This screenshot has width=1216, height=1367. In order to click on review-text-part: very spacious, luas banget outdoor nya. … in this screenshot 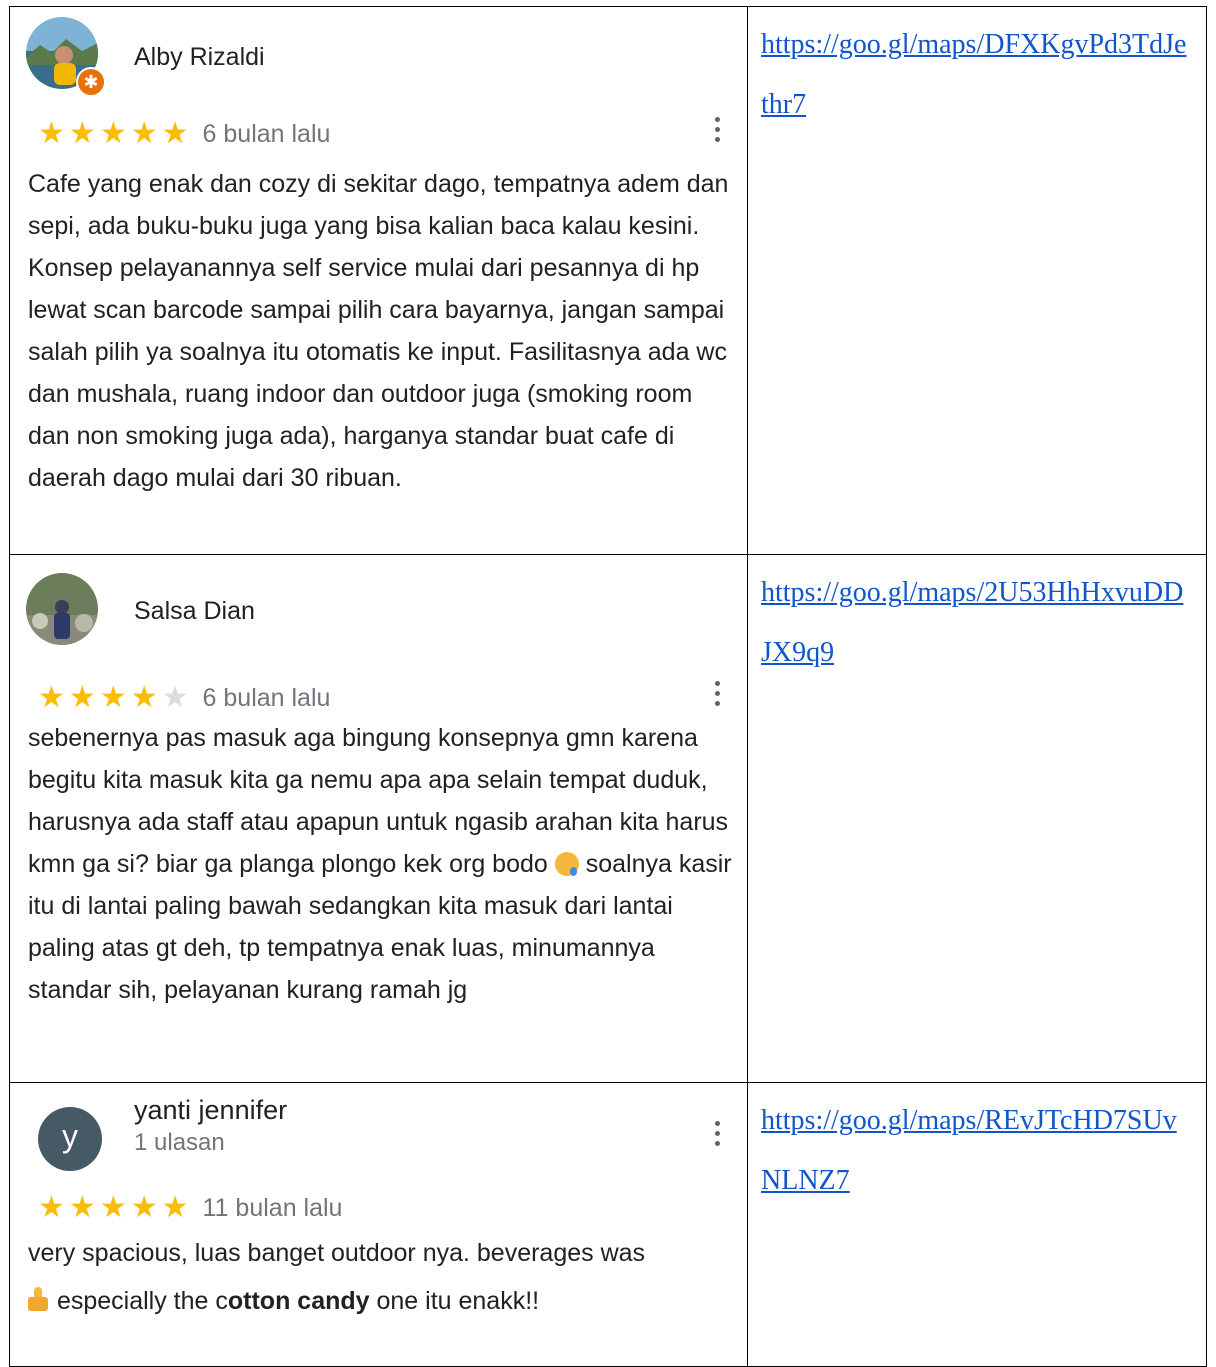, I will do `click(337, 1253)`.